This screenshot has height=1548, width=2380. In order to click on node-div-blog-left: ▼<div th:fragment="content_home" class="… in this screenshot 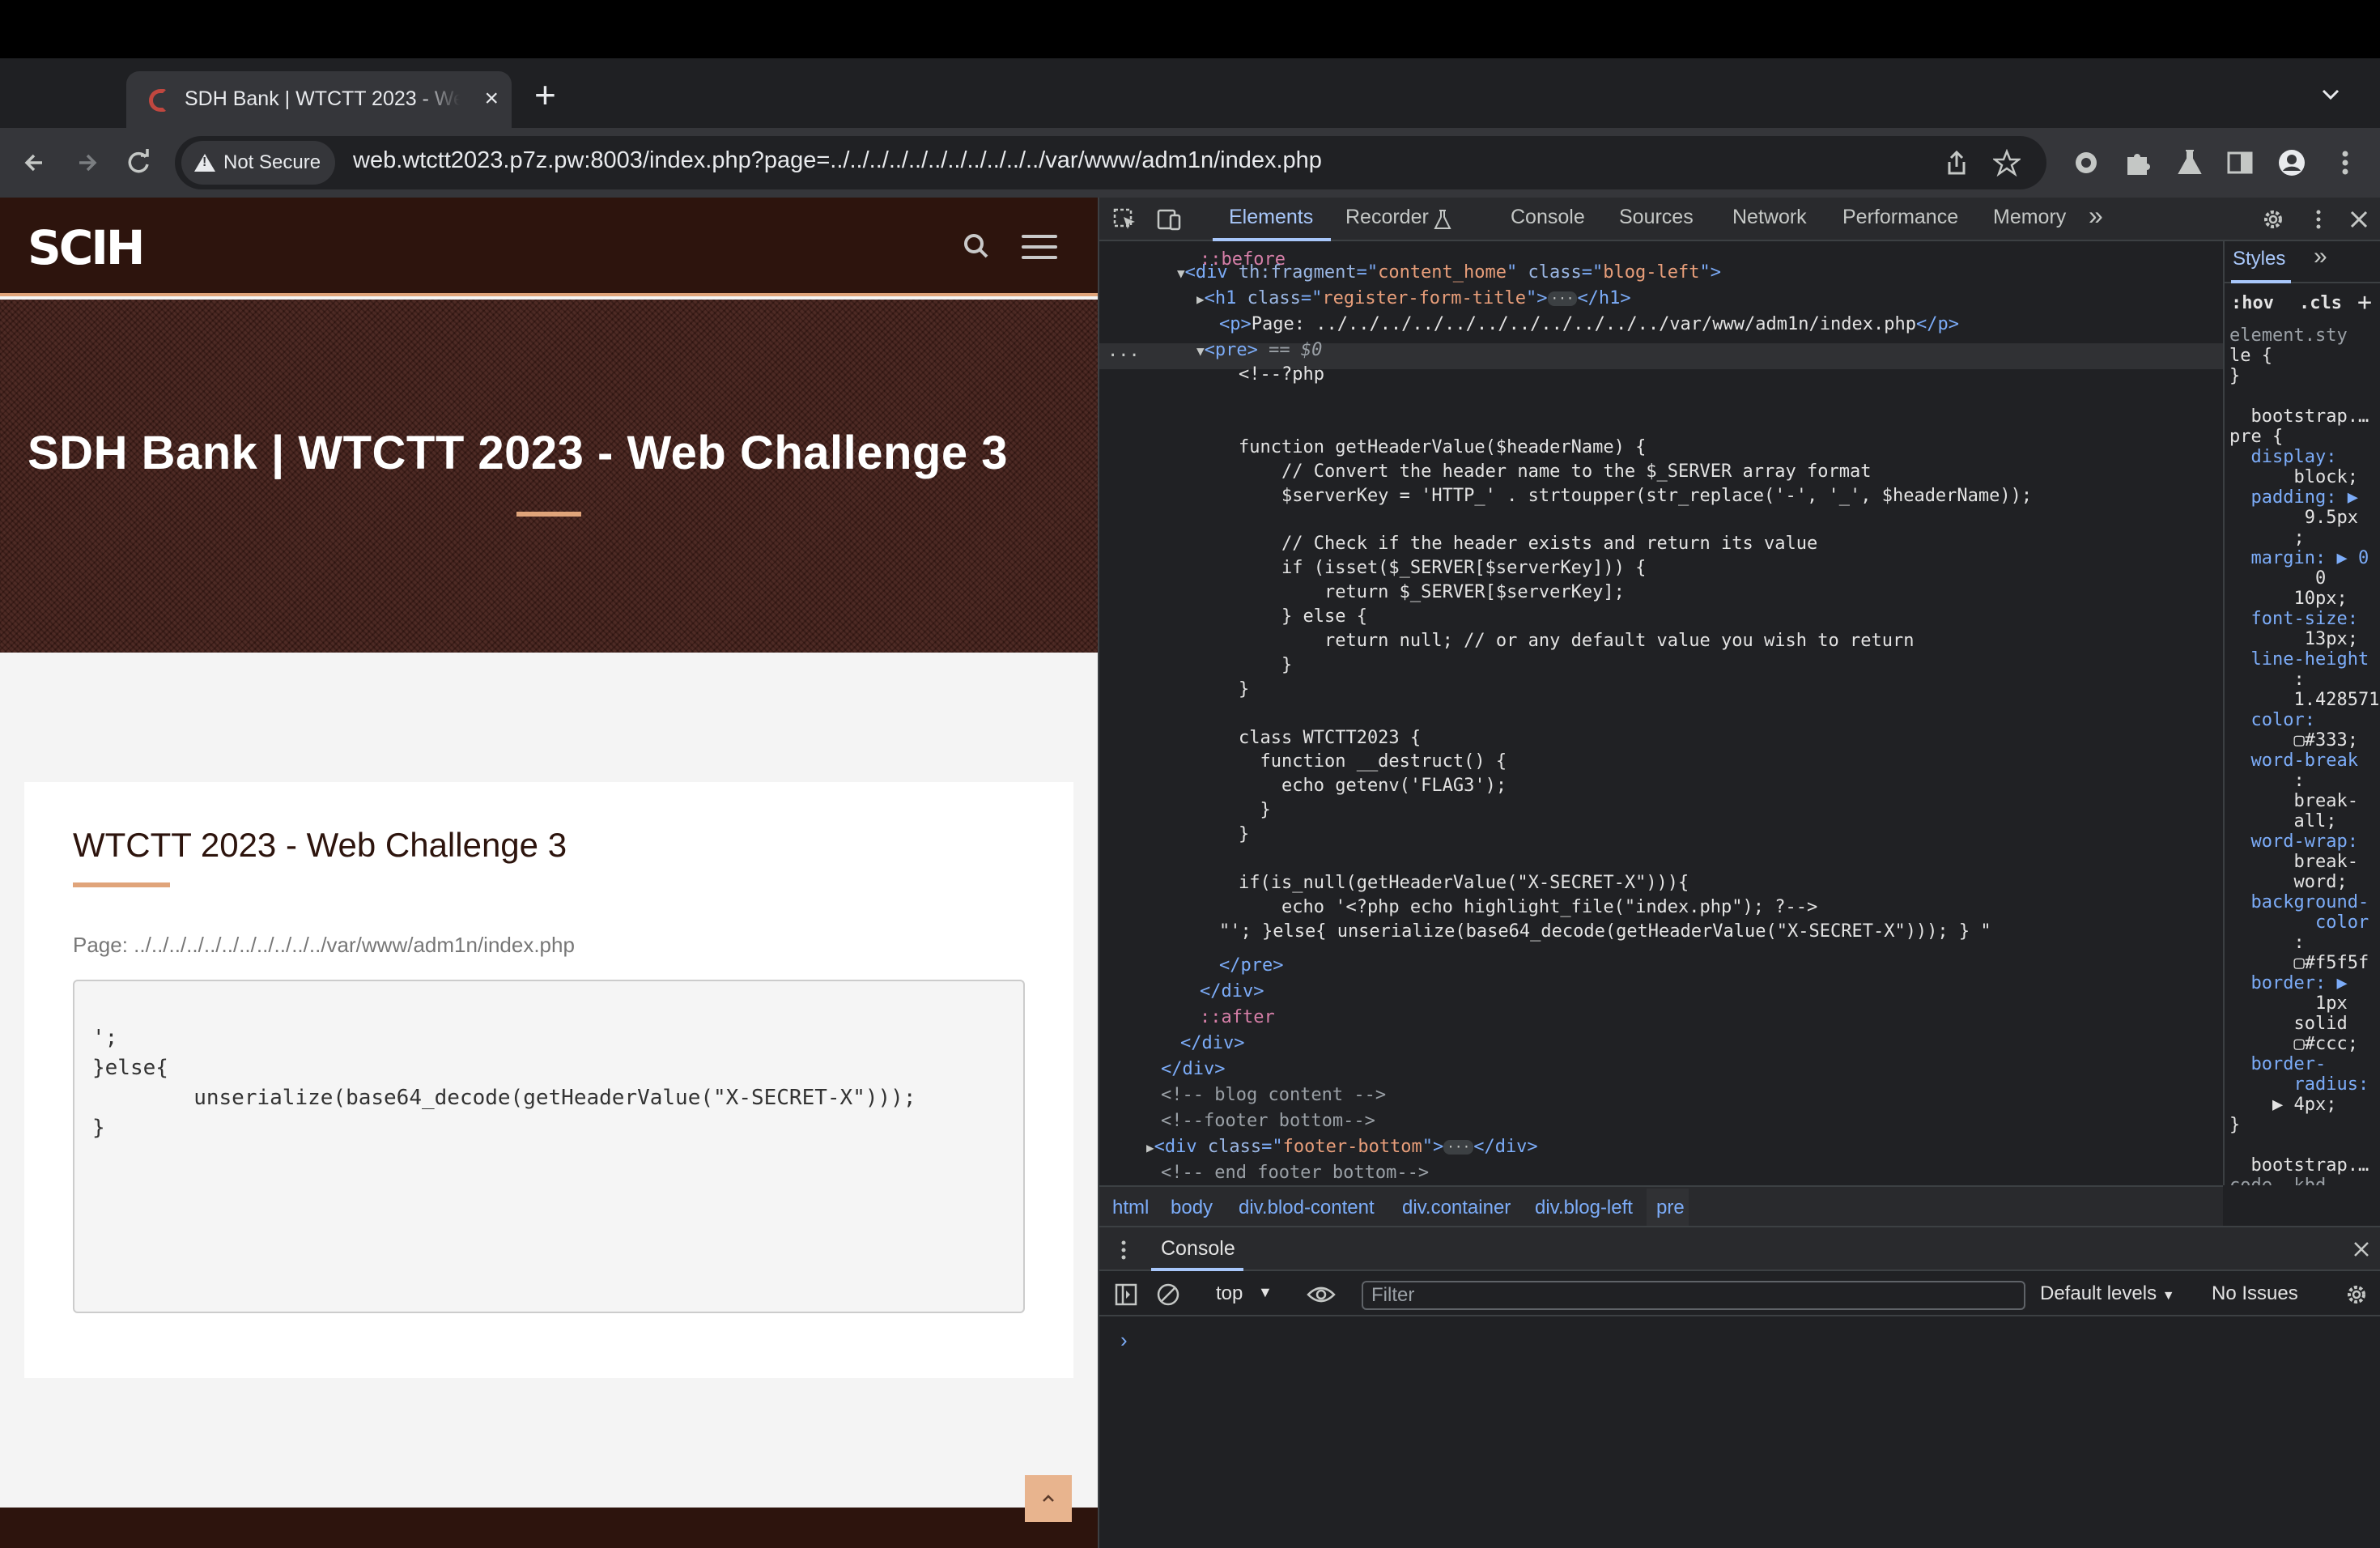, I will do `click(1449, 273)`.